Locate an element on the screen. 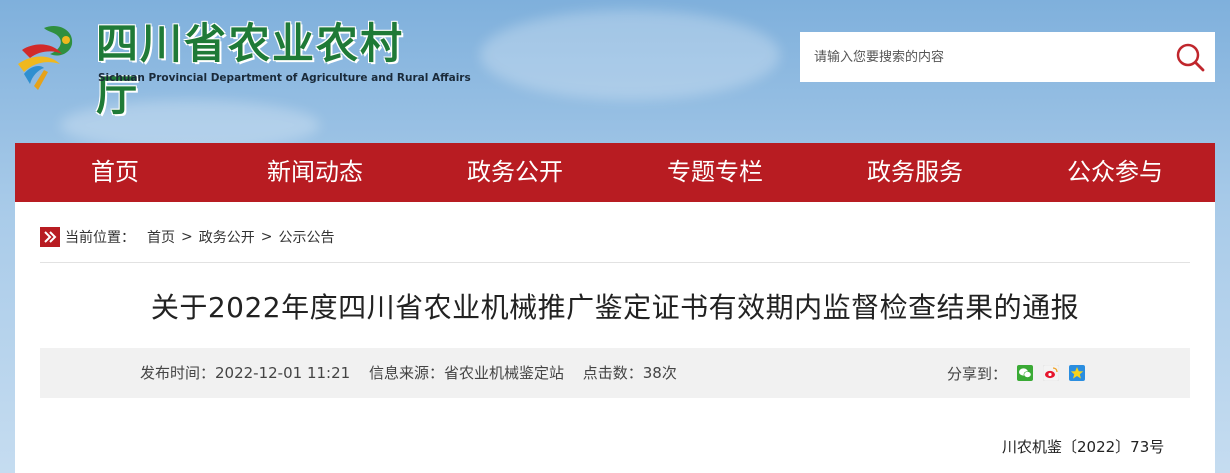 The width and height of the screenshot is (1230, 473). search-input is located at coordinates (975, 57).